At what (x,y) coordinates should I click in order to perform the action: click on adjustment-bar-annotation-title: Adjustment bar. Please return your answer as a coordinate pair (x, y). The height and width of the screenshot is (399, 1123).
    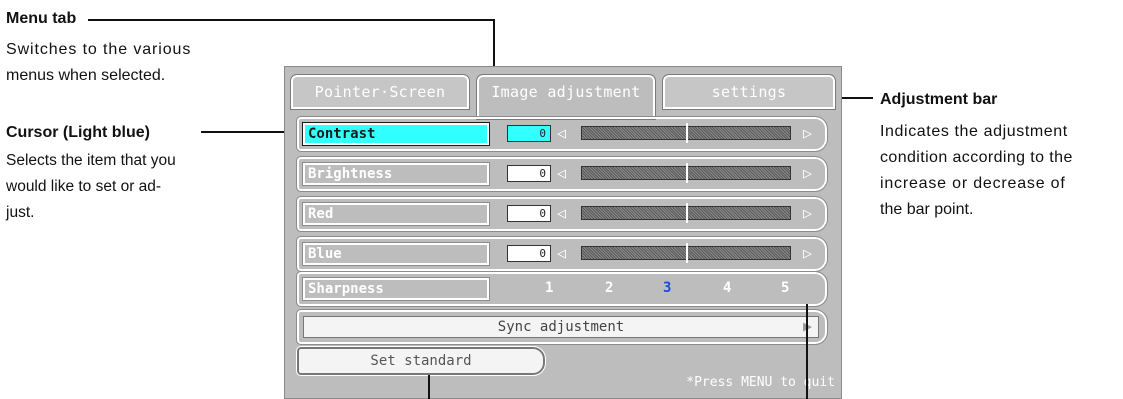
    Looking at the image, I should click on (939, 99).